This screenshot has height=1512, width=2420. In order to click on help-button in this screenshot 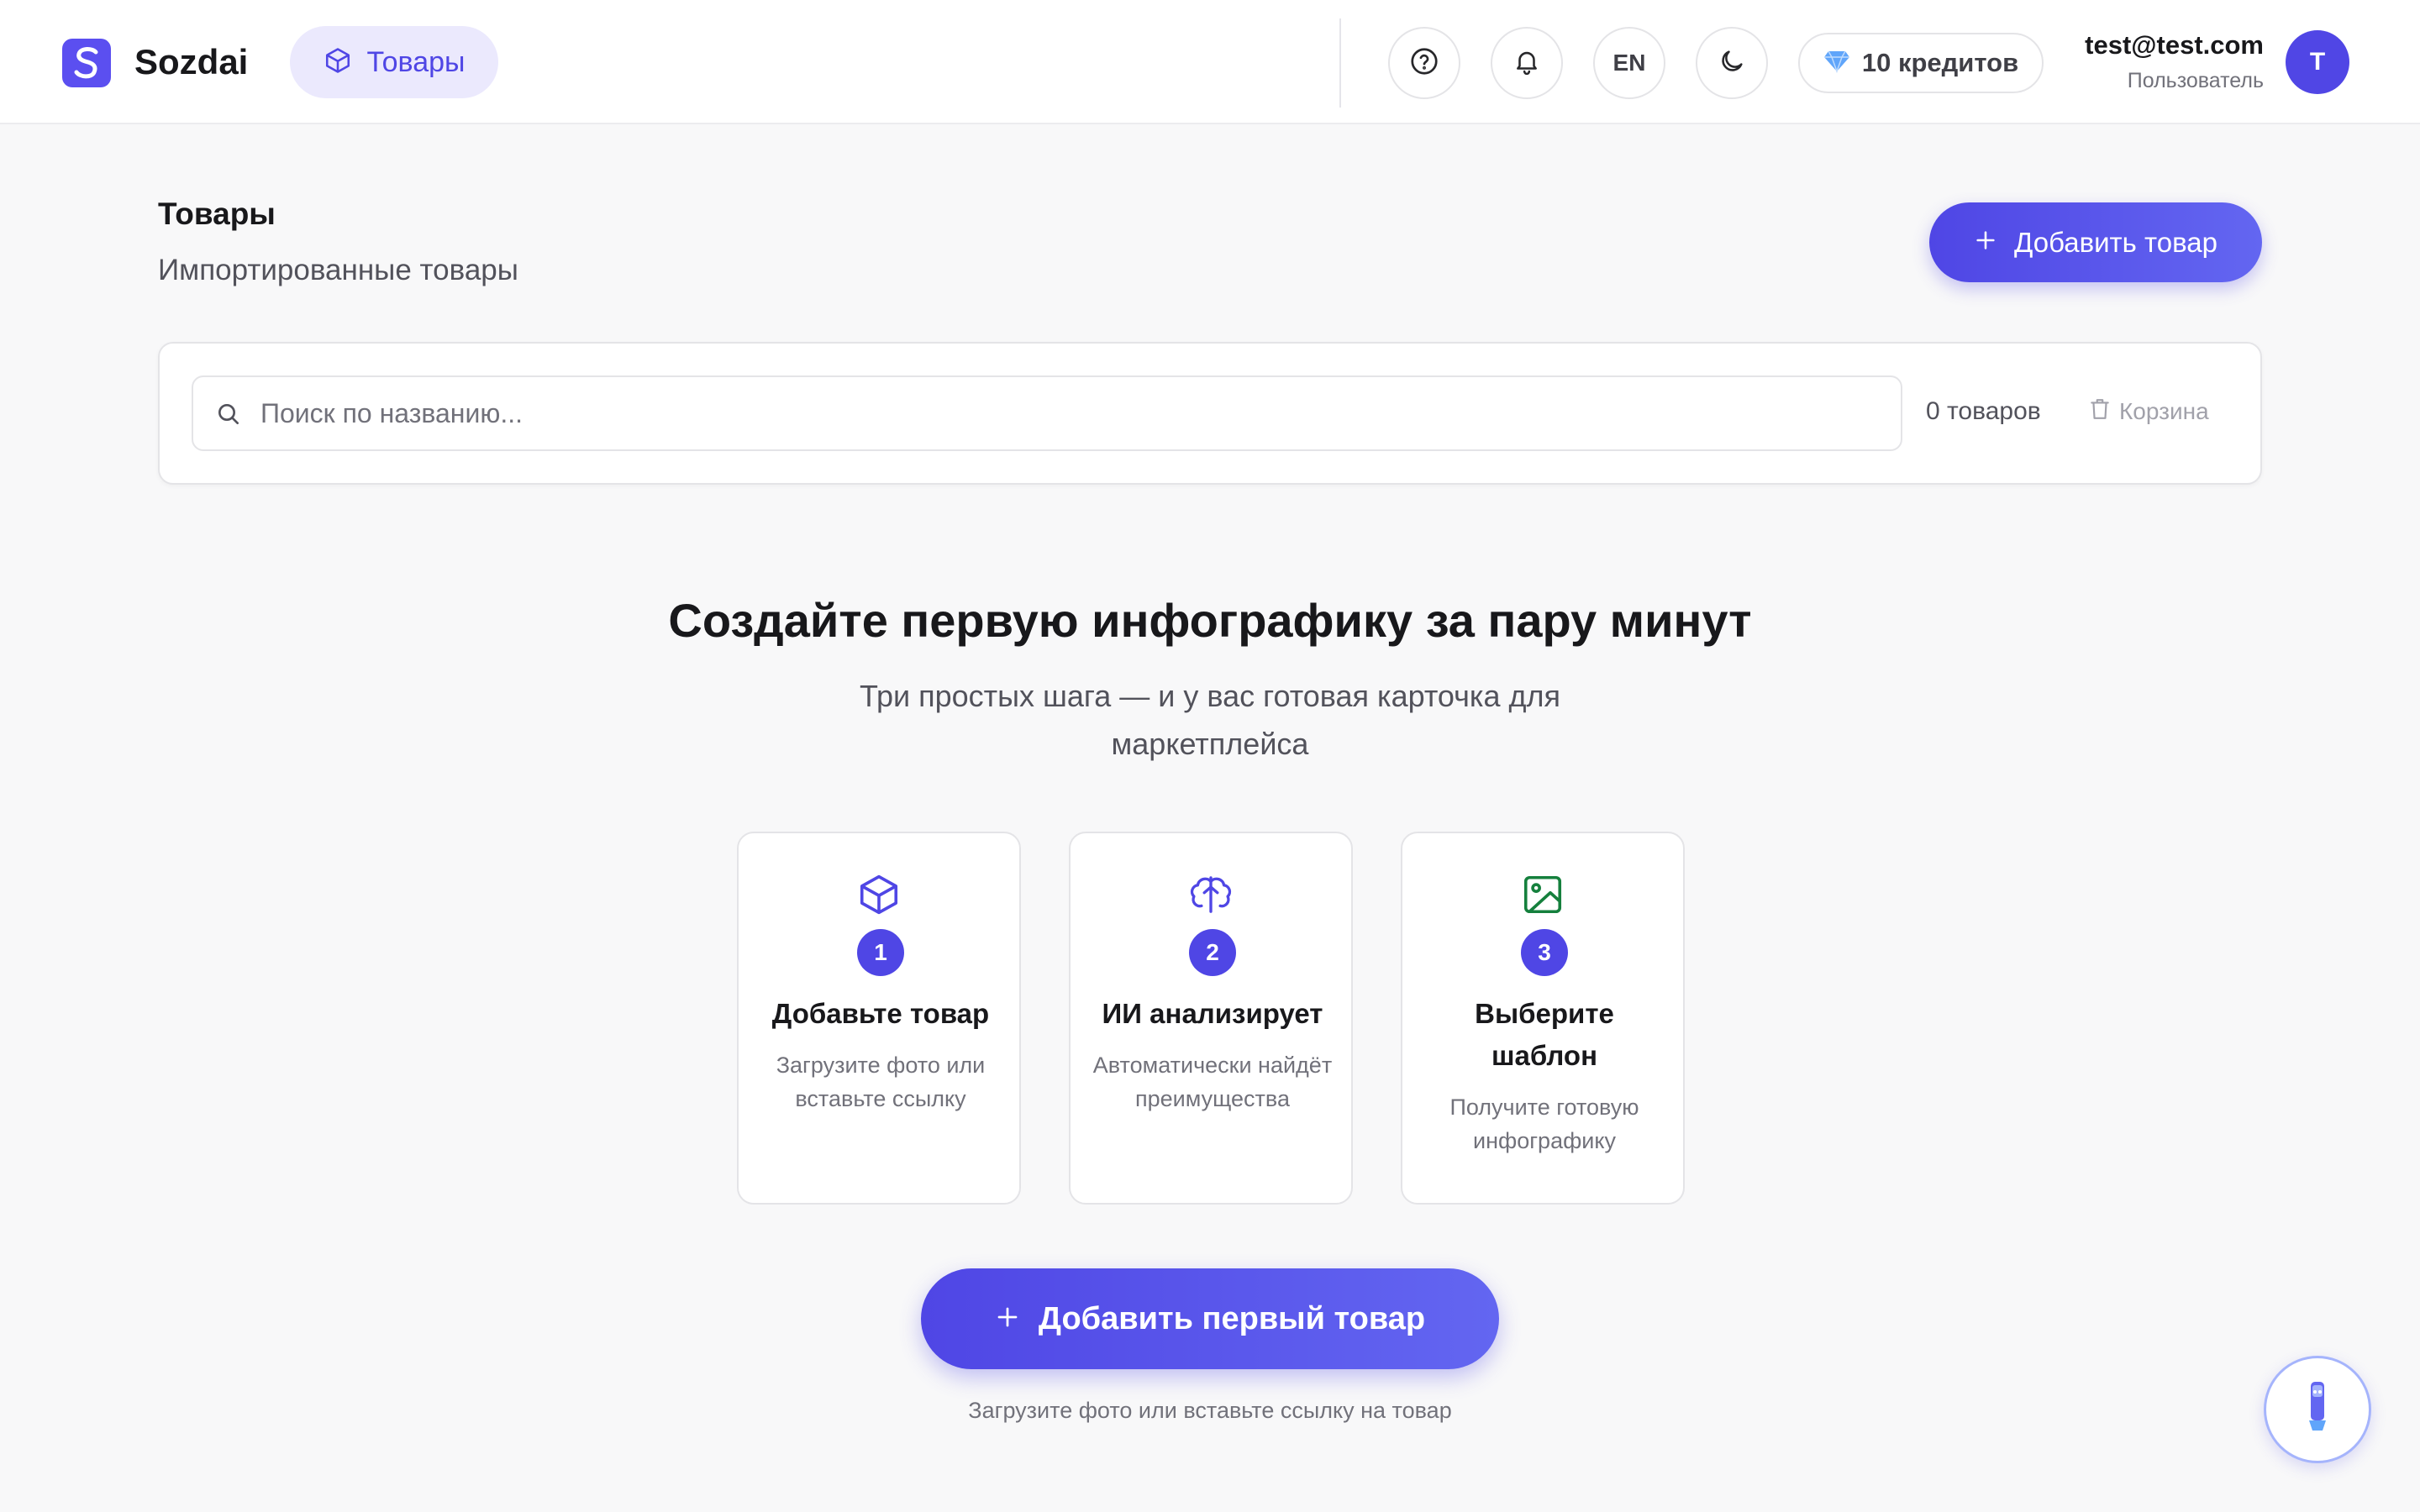, I will do `click(1424, 63)`.